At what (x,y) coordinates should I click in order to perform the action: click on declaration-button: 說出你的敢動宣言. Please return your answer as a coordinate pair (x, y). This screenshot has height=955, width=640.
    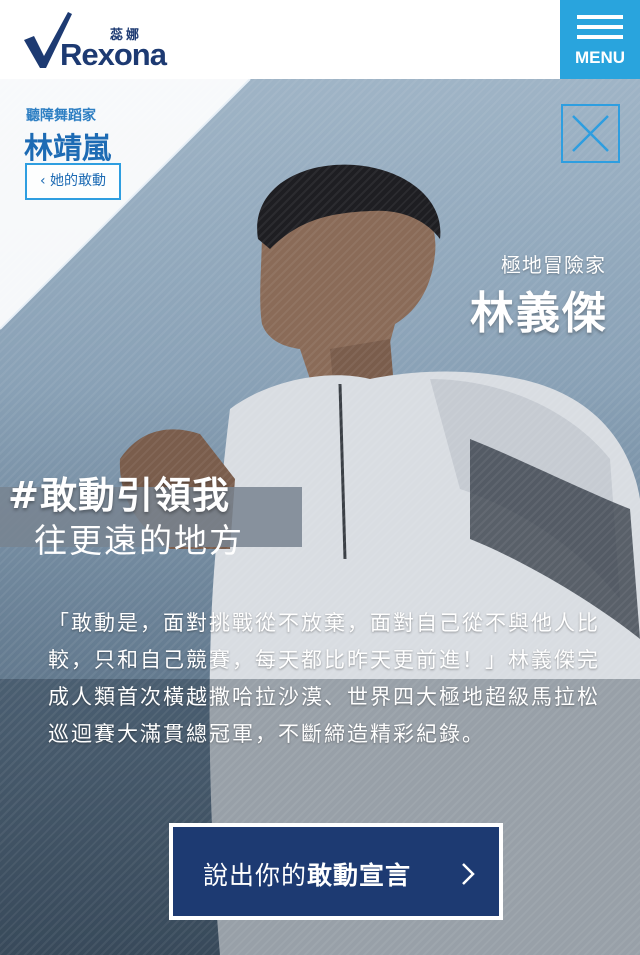
    Looking at the image, I should click on (336, 871).